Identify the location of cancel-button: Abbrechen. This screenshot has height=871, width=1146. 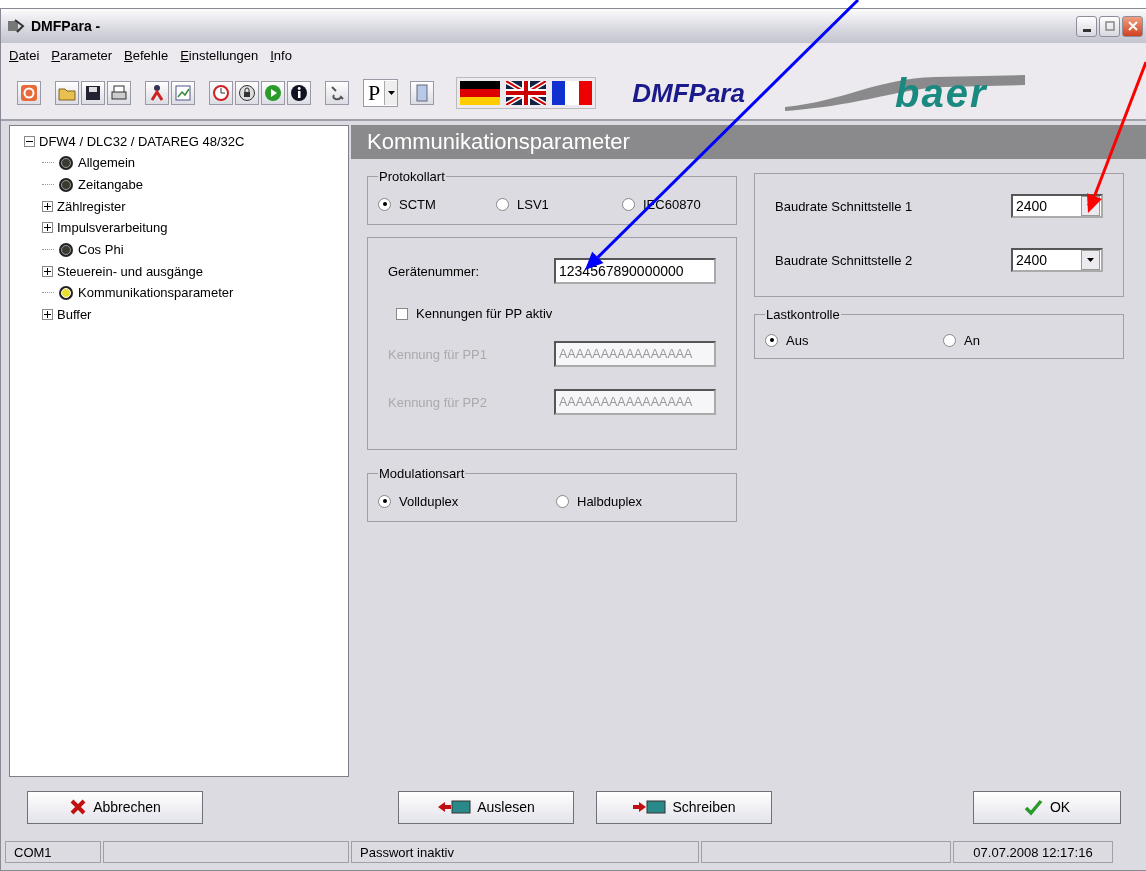
(115, 807).